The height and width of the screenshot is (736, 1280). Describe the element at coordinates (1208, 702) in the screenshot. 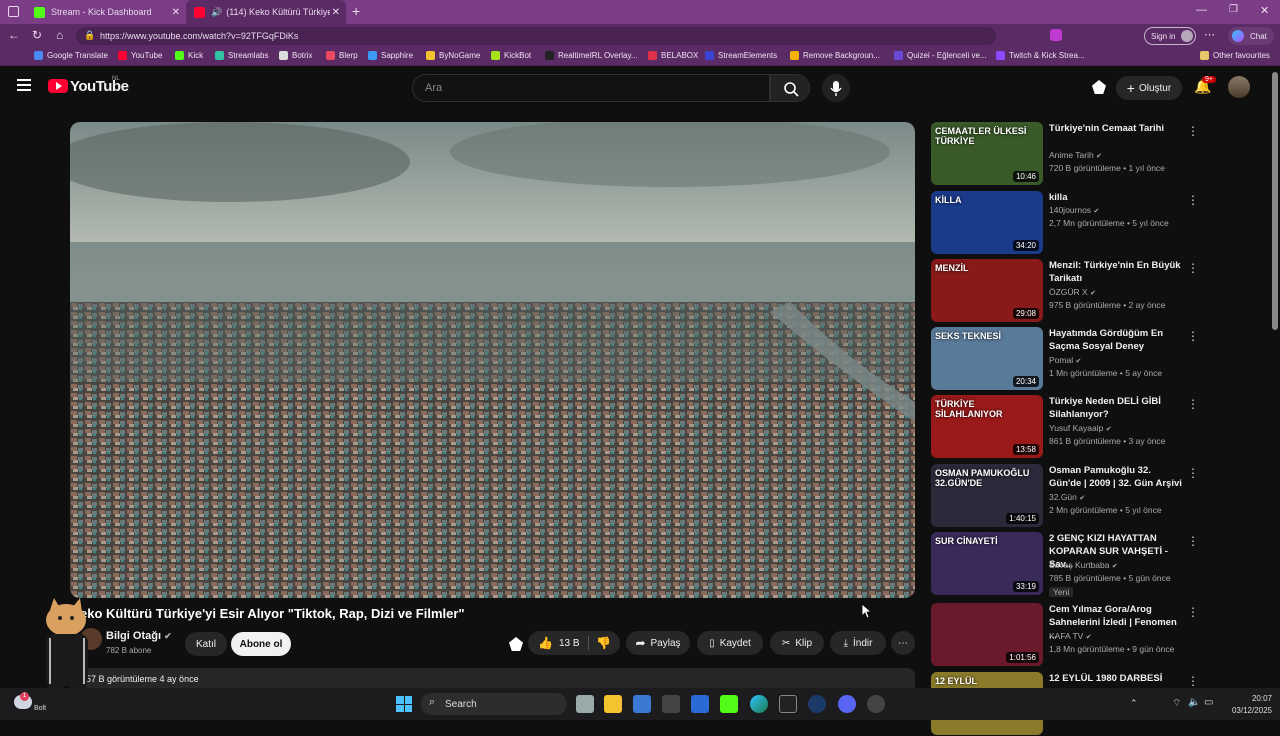

I see `battery-icon: ▭` at that location.